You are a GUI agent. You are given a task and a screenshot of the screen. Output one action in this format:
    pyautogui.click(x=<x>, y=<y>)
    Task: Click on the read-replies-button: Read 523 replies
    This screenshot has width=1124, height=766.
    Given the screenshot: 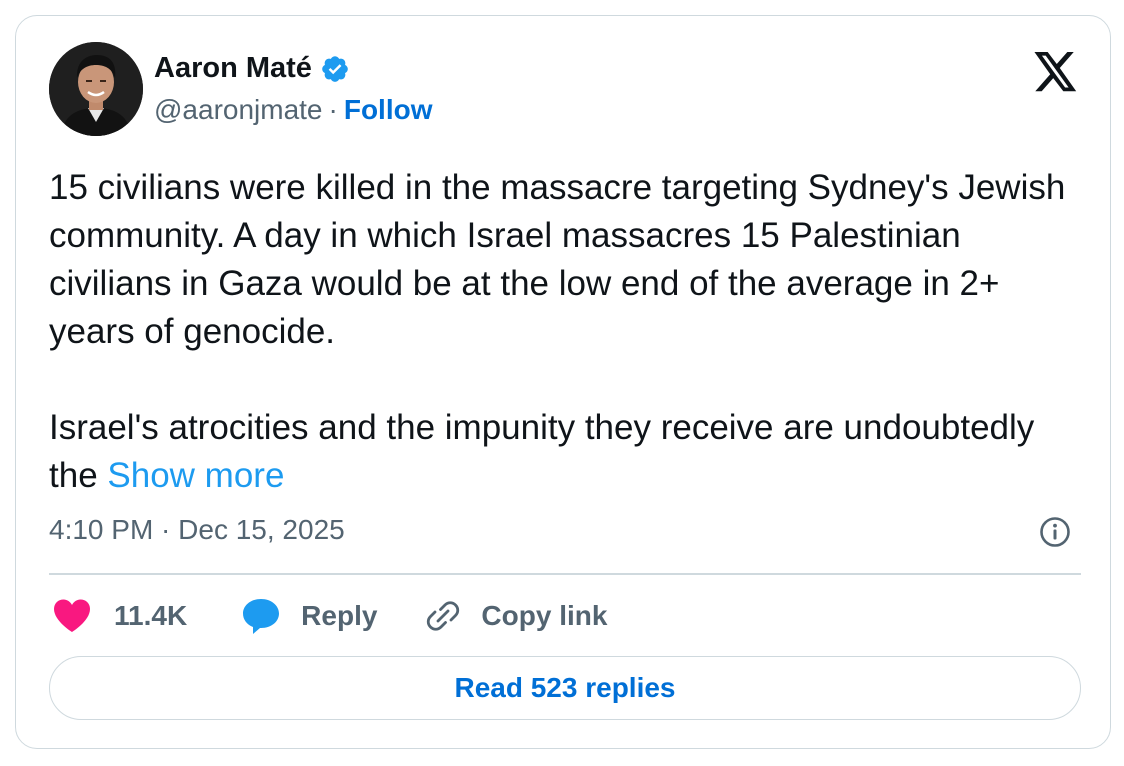 What is the action you would take?
    pyautogui.click(x=565, y=688)
    